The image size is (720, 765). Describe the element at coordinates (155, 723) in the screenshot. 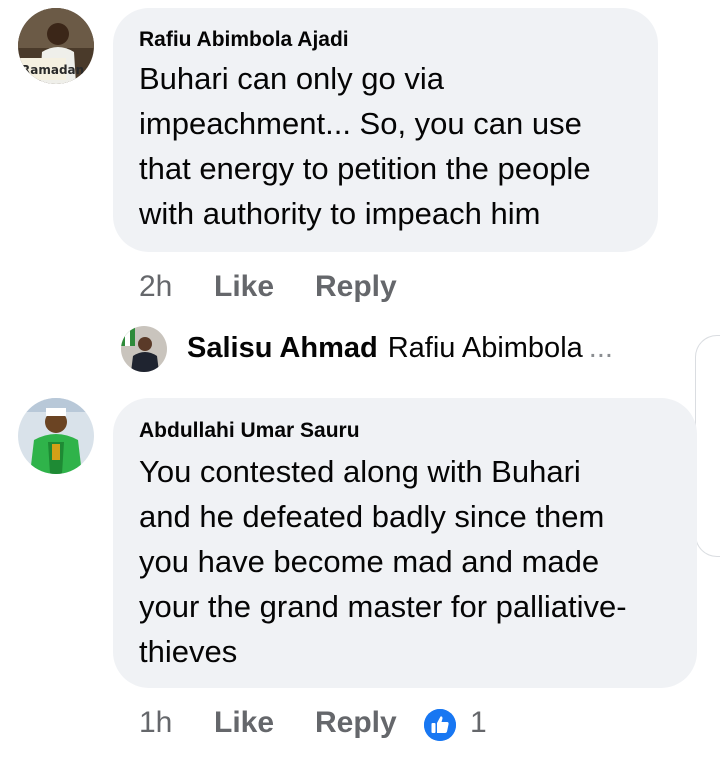

I see `comment-timestamp: 1h` at that location.